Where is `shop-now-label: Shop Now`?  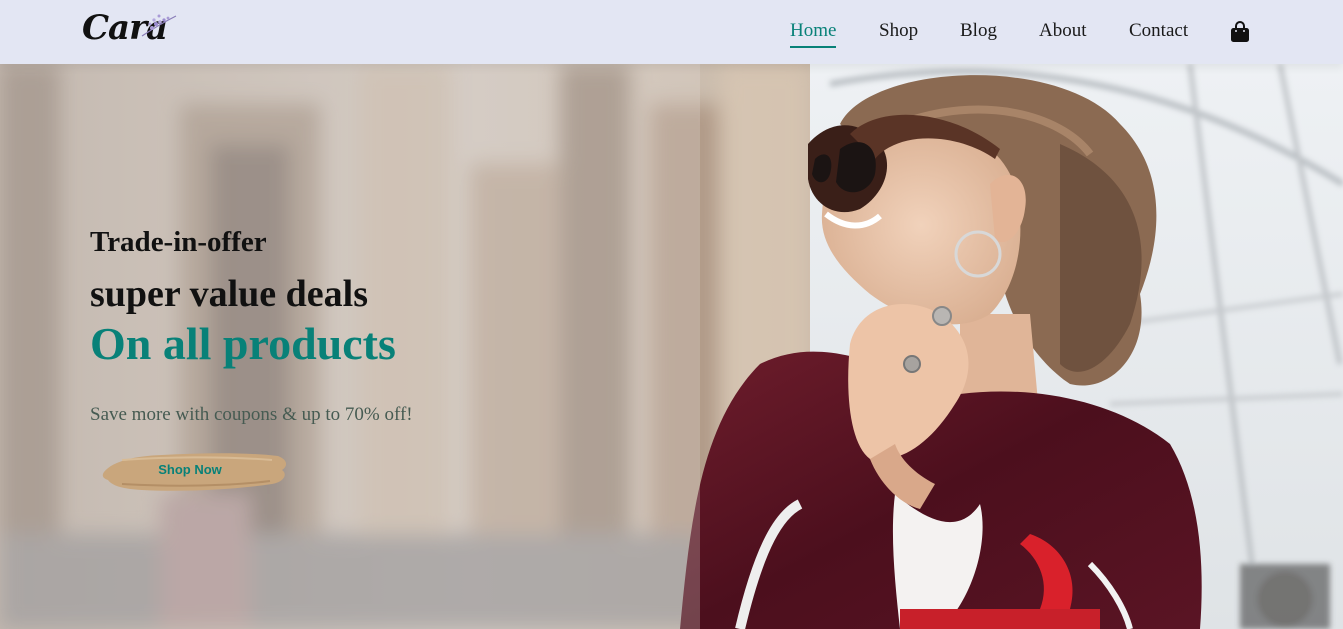
shop-now-label: Shop Now is located at coordinates (190, 469).